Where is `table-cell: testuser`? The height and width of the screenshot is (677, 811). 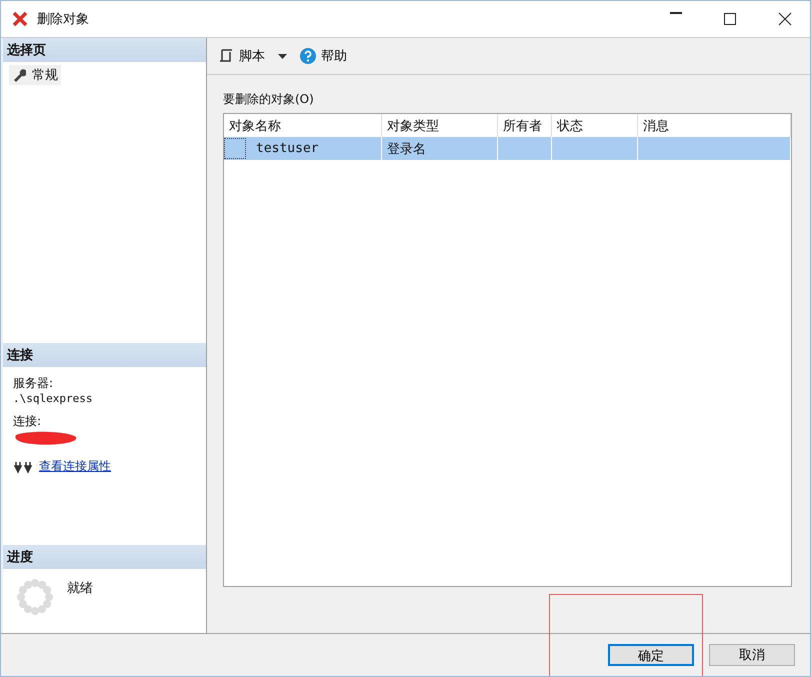 table-cell: testuser is located at coordinates (287, 148).